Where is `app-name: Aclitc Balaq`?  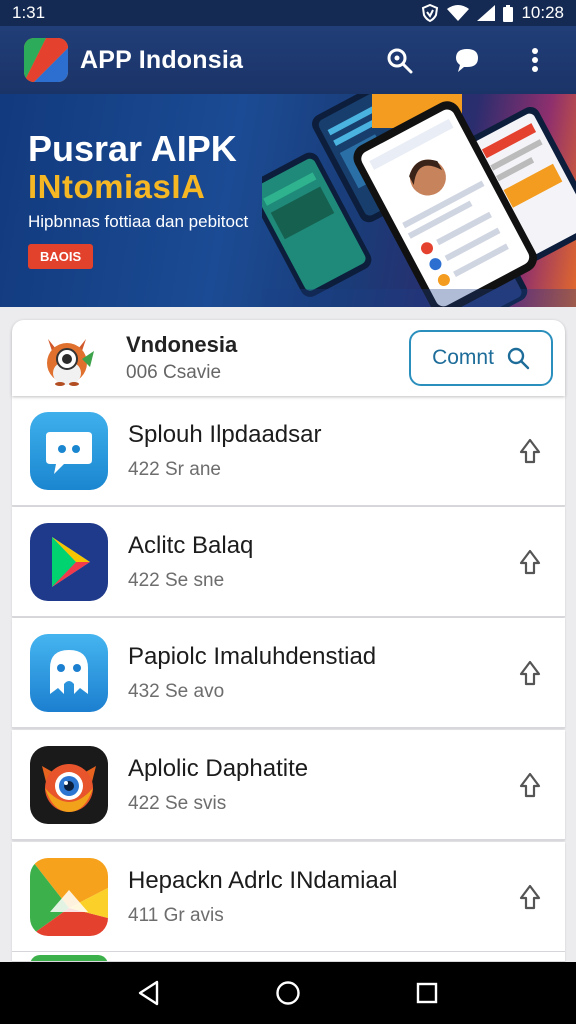
app-name: Aclitc Balaq is located at coordinates (191, 545).